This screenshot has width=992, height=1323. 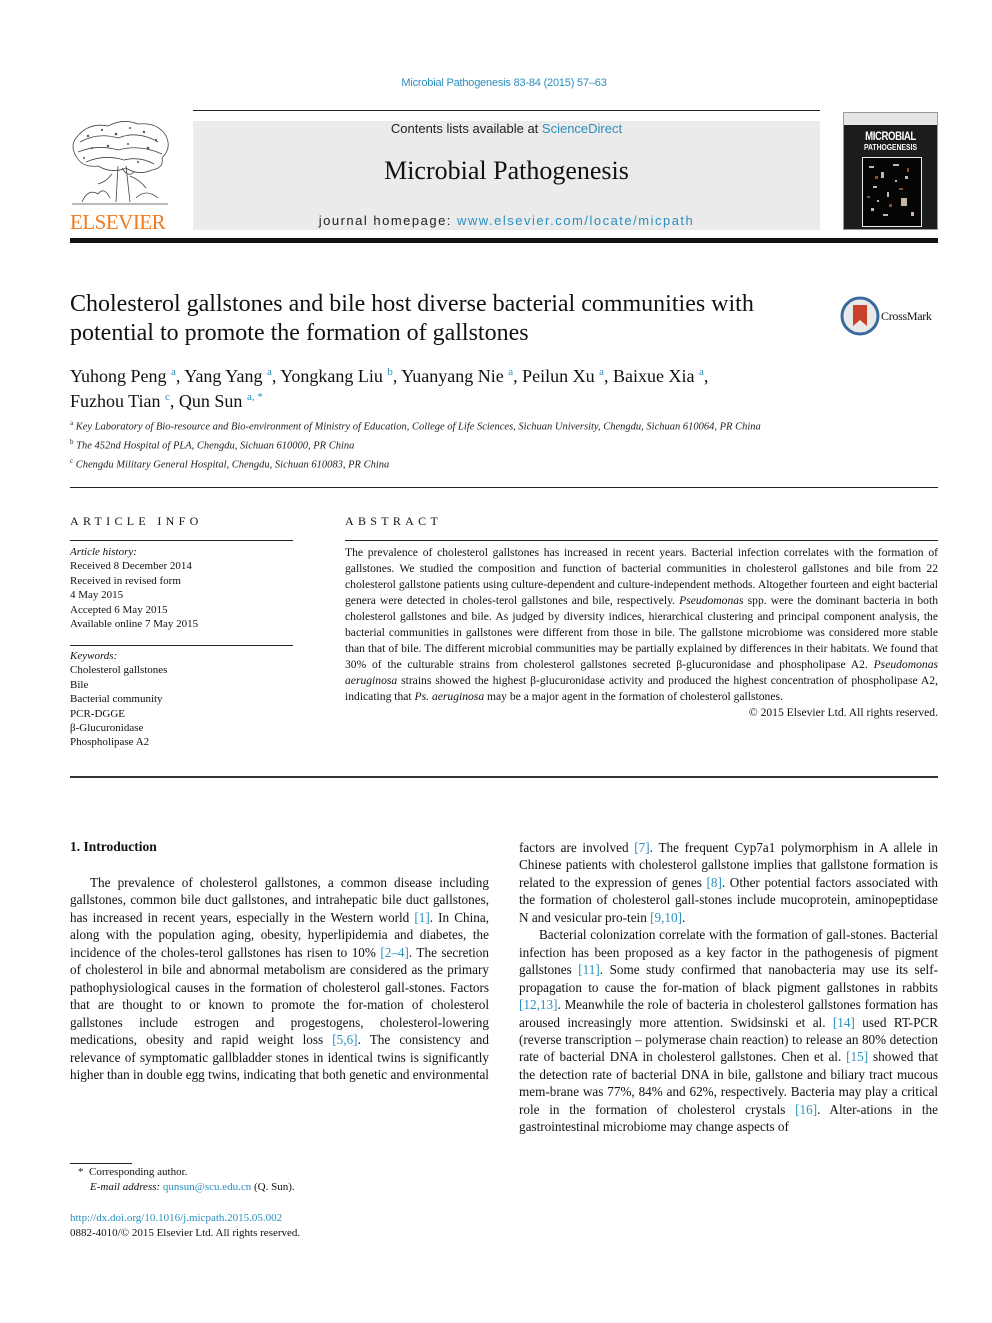 I want to click on citation-link: [5,6], so click(x=344, y=1039).